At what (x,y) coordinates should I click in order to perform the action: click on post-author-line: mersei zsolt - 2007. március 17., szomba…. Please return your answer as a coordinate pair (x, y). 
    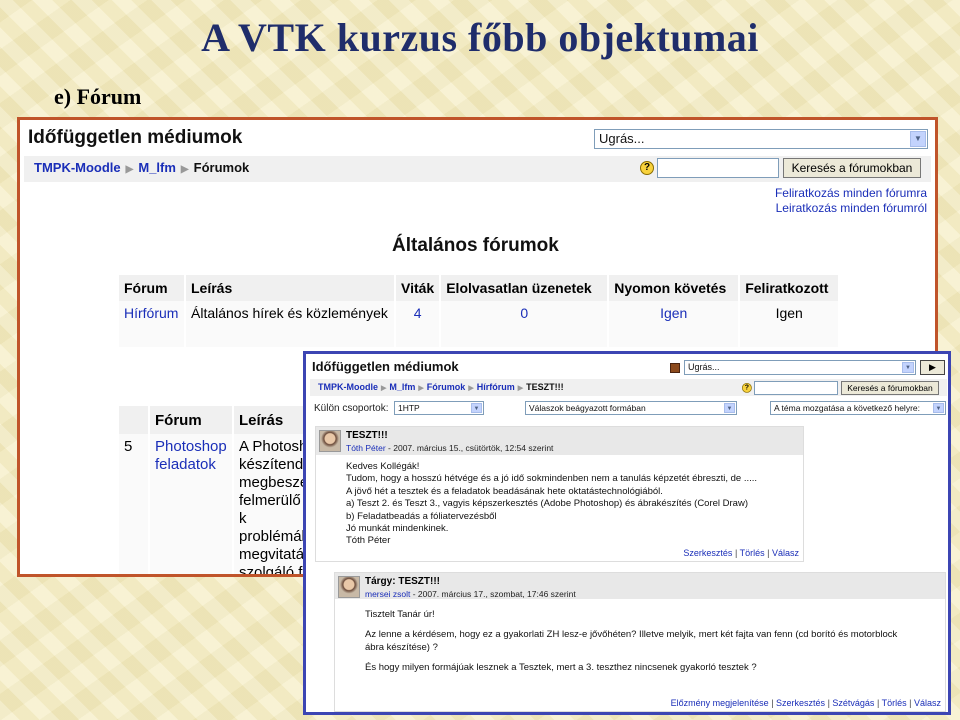
    Looking at the image, I should click on (470, 594).